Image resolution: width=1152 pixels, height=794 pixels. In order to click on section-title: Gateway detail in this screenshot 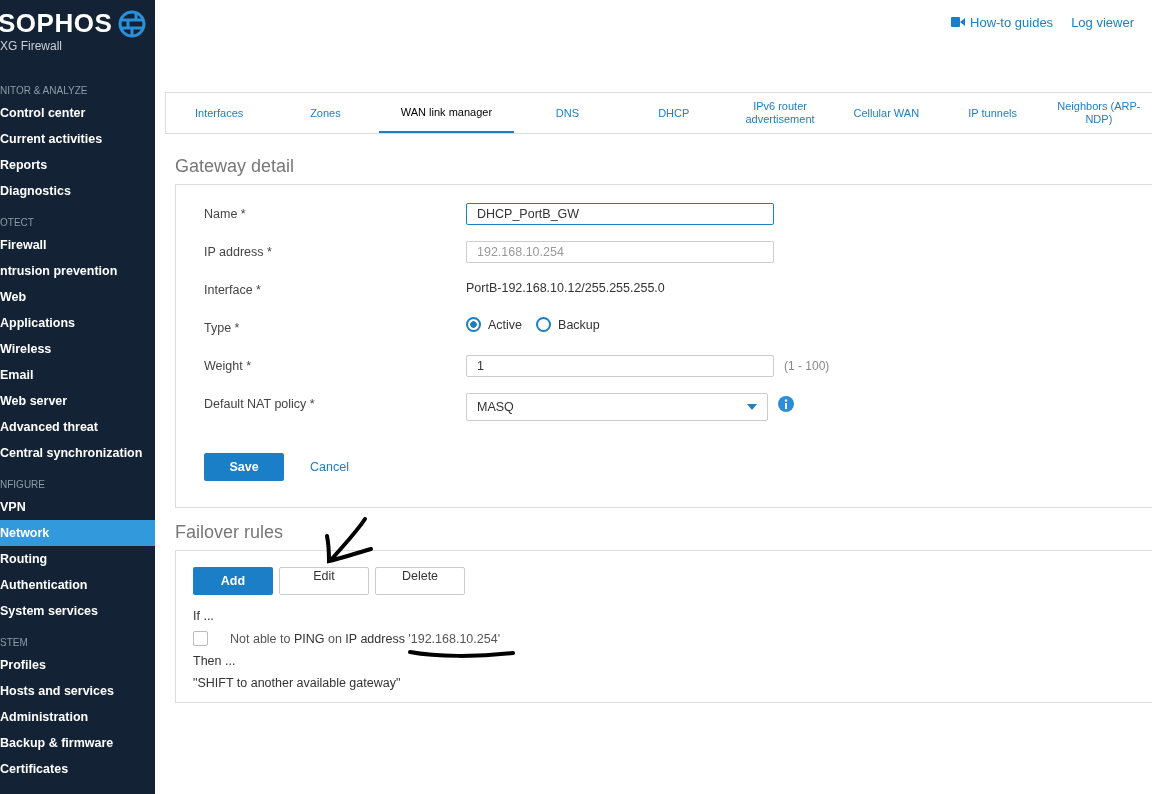, I will do `click(235, 166)`.